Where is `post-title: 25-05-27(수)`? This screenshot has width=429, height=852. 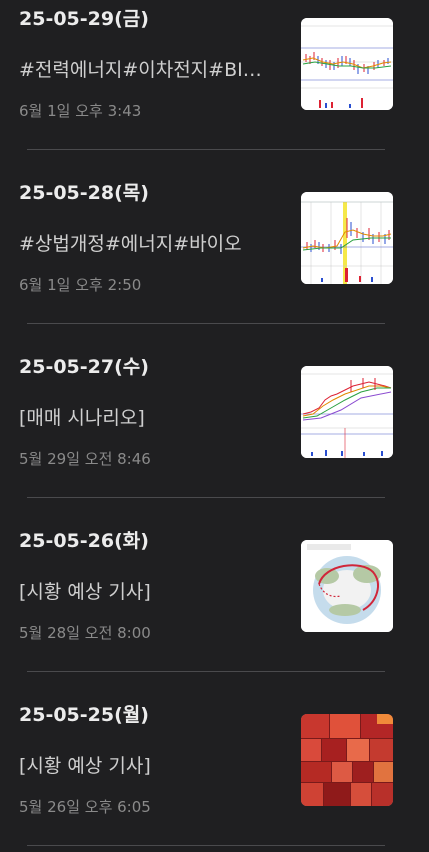 post-title: 25-05-27(수) is located at coordinates (84, 367).